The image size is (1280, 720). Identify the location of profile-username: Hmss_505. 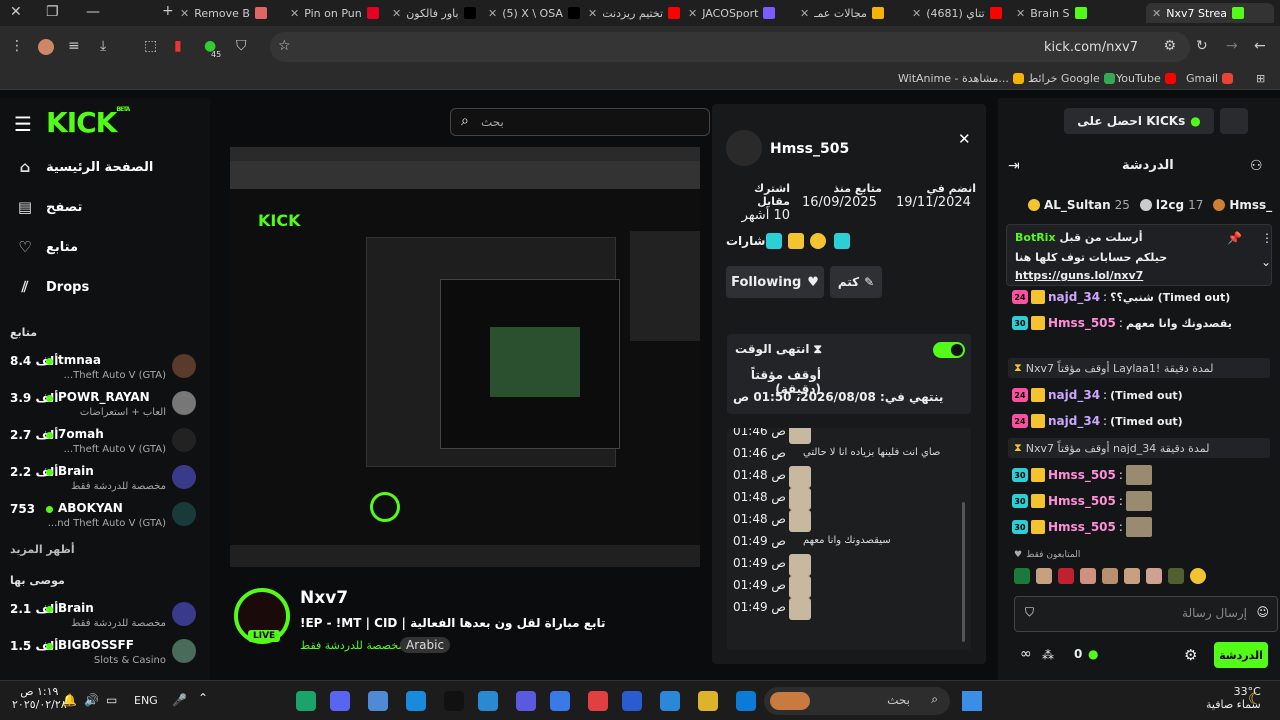
(809, 149).